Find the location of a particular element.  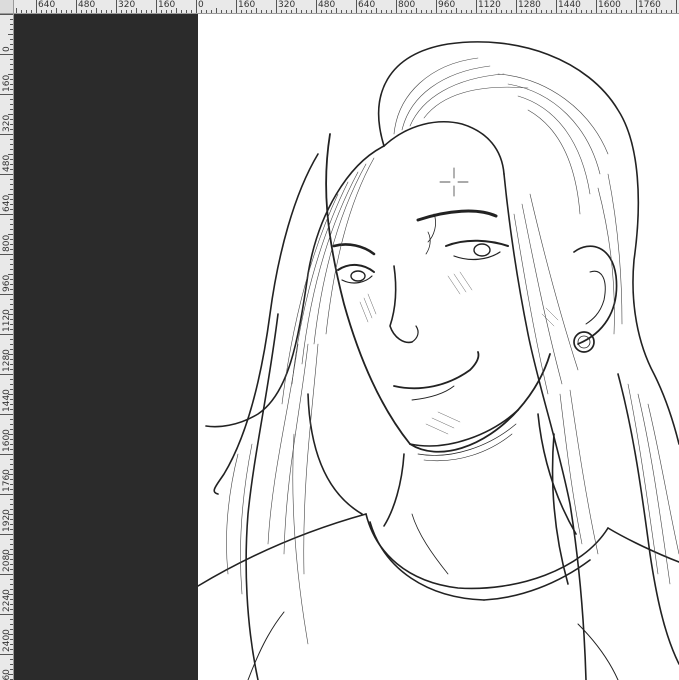

ear is located at coordinates (595, 299).